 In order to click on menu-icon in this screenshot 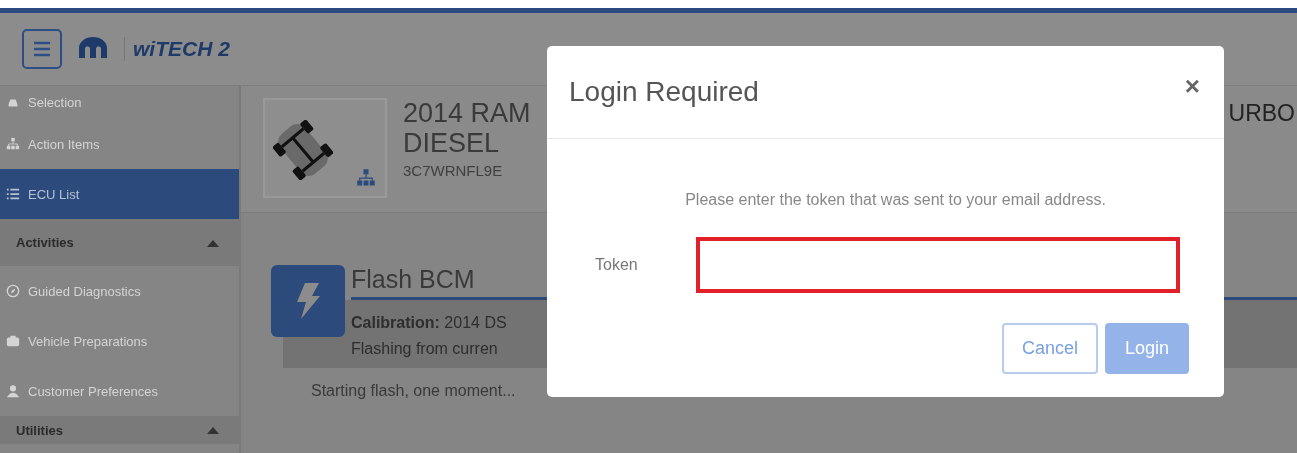, I will do `click(42, 49)`.